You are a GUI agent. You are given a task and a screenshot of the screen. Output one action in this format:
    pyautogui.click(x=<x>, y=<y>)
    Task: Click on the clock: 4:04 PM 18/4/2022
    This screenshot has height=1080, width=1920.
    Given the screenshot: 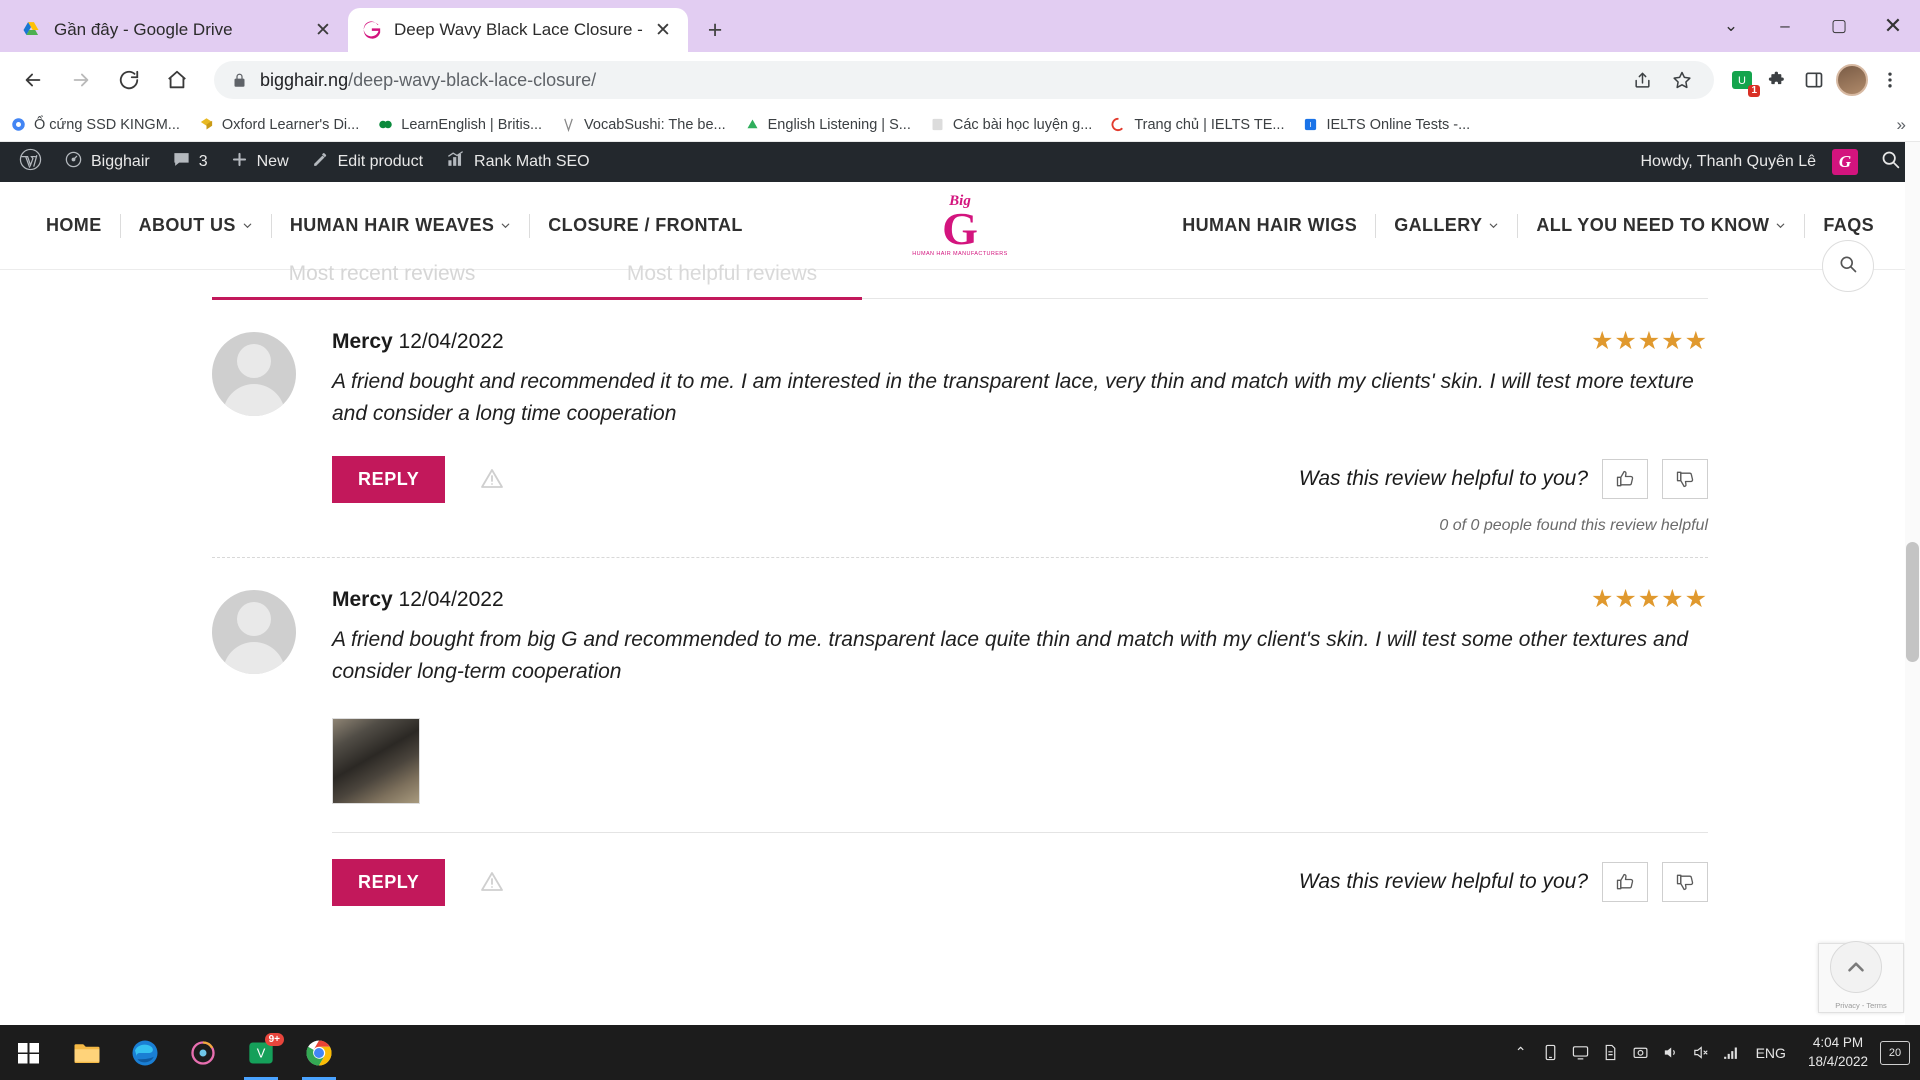 What is the action you would take?
    pyautogui.click(x=1838, y=1052)
    